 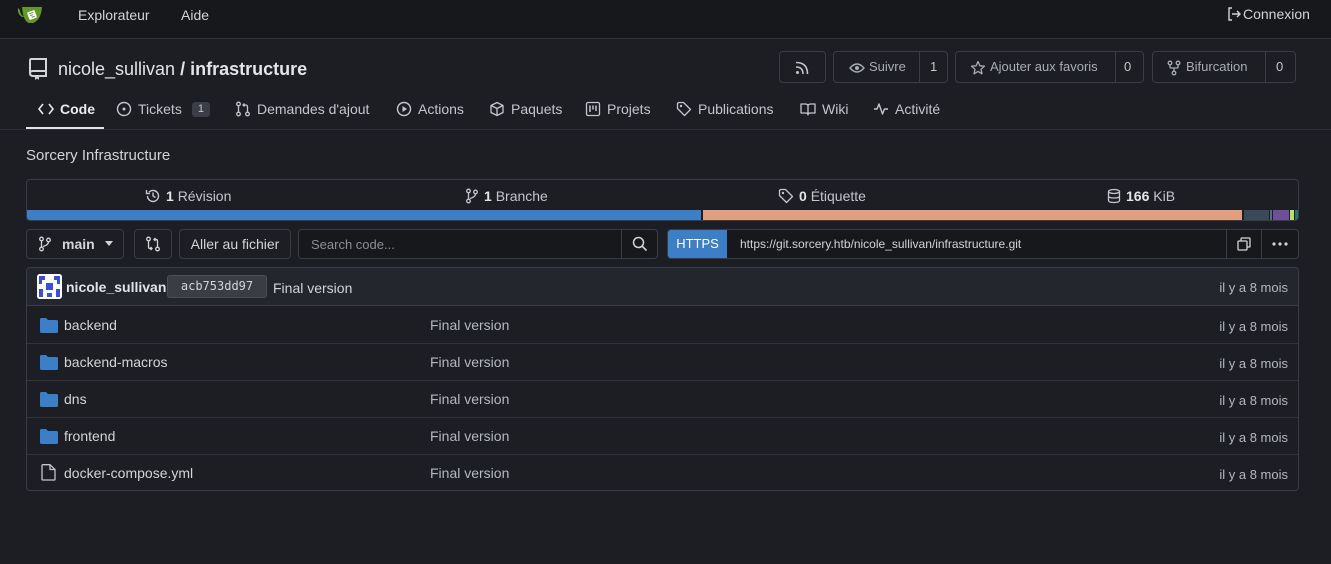 I want to click on fork-label: Bifurcation, so click(x=1217, y=66).